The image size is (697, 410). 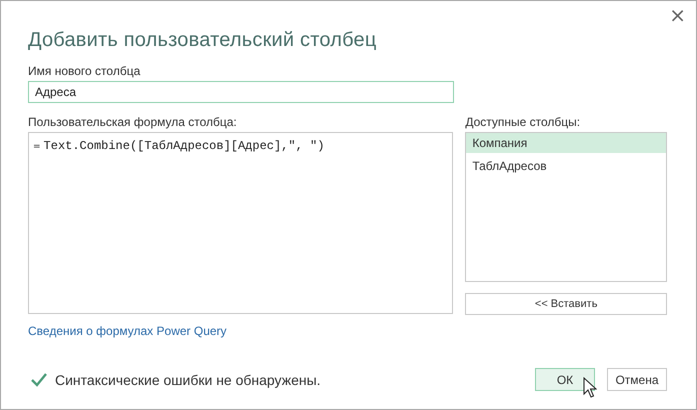 What do you see at coordinates (203, 40) in the screenshot?
I see `dialog-title: Добавить пользовательский столбец` at bounding box center [203, 40].